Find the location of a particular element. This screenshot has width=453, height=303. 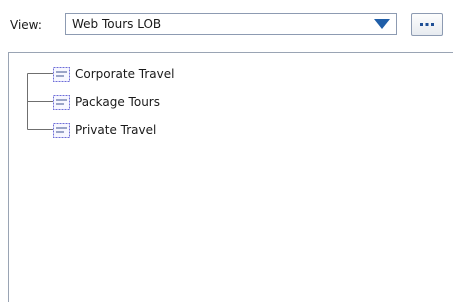

tree-connector-lines is located at coordinates (40, 101).